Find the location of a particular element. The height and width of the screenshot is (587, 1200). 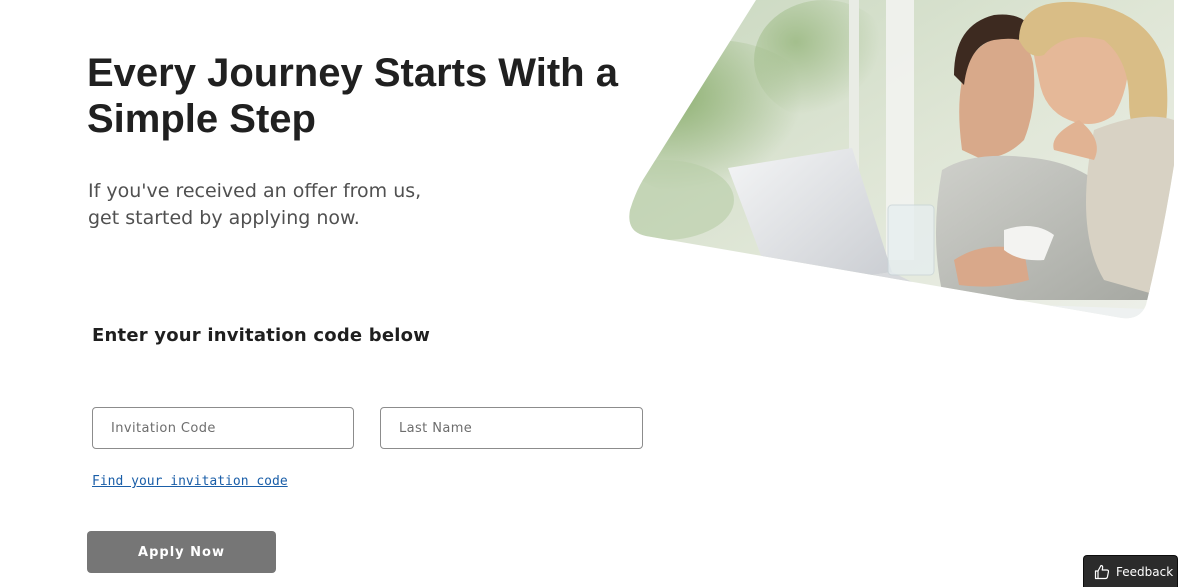

invitation-code-input is located at coordinates (223, 428).